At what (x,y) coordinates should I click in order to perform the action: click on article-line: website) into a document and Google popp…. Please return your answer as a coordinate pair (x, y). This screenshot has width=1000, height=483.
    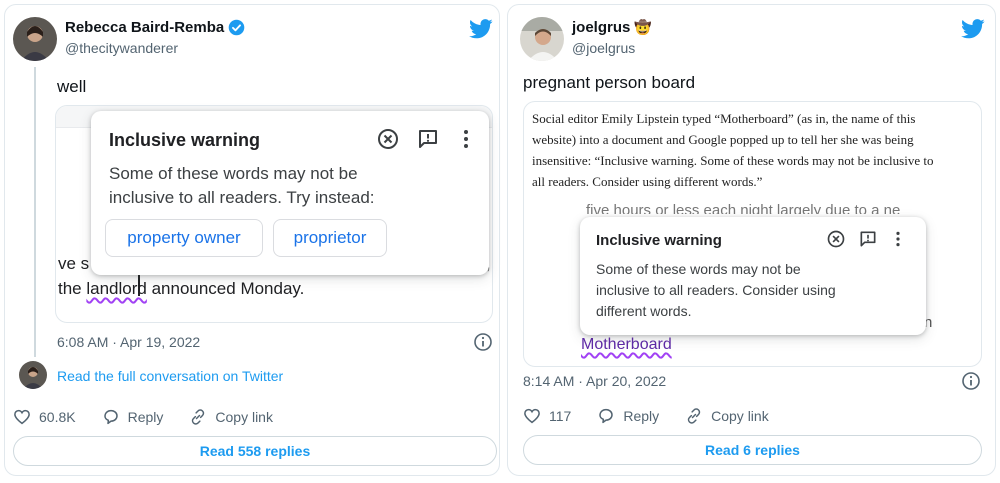
    Looking at the image, I should click on (723, 139).